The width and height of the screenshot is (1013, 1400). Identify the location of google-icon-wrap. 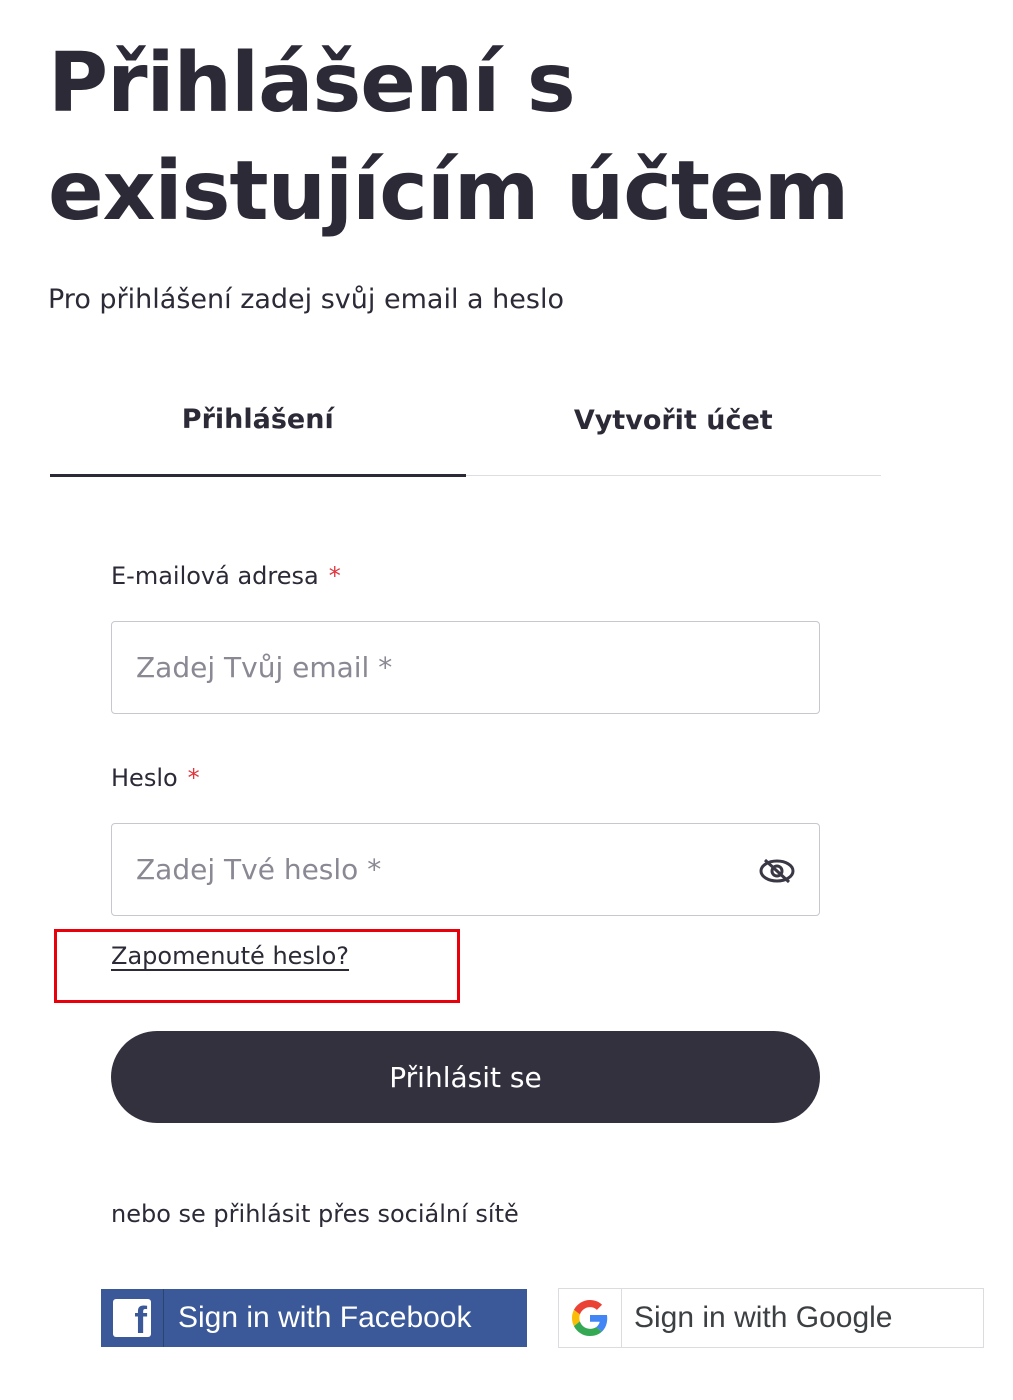
(590, 1318).